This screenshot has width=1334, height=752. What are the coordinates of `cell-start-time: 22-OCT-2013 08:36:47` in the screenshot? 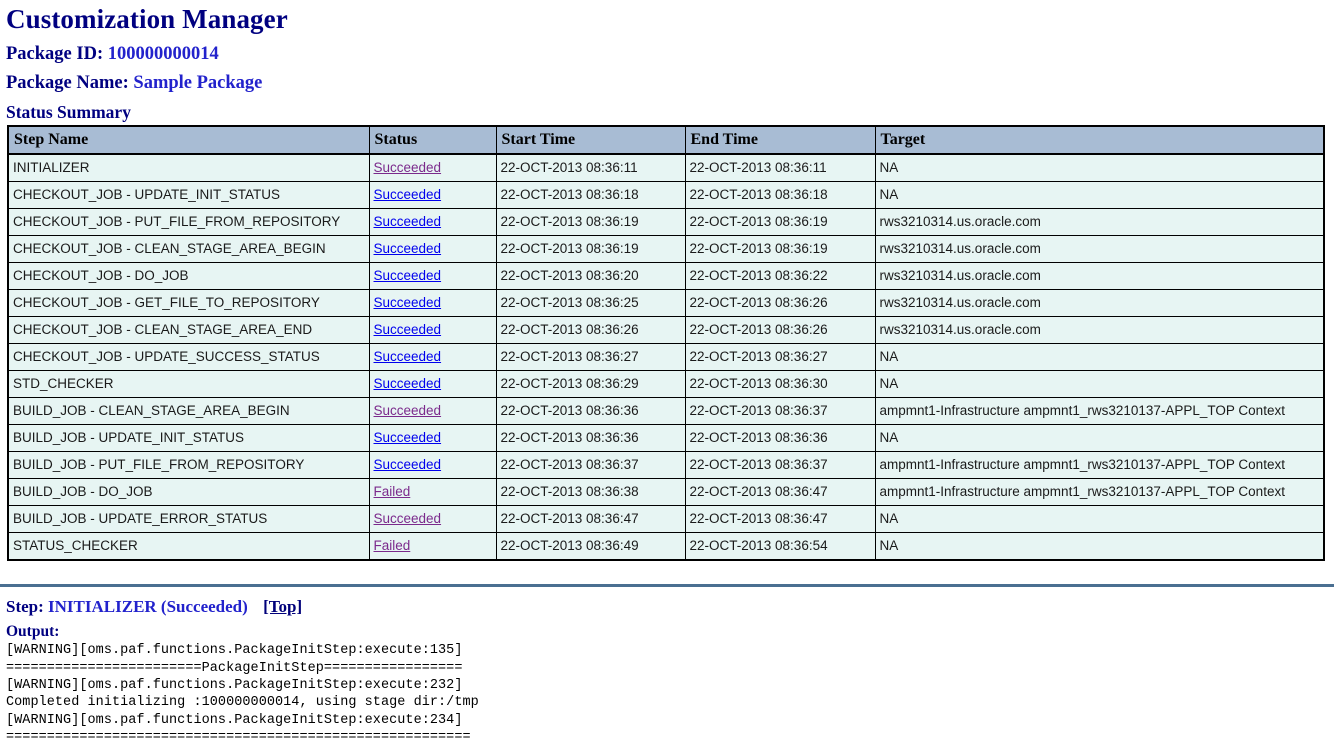 It's located at (590, 519).